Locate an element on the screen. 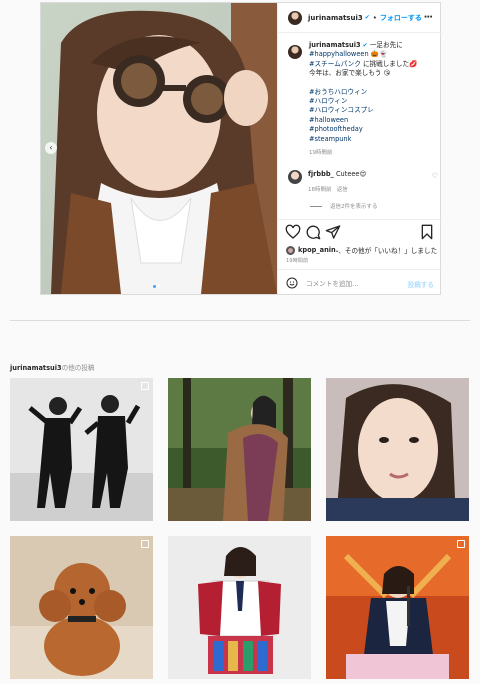 The width and height of the screenshot is (480, 684). divider is located at coordinates (240, 320).